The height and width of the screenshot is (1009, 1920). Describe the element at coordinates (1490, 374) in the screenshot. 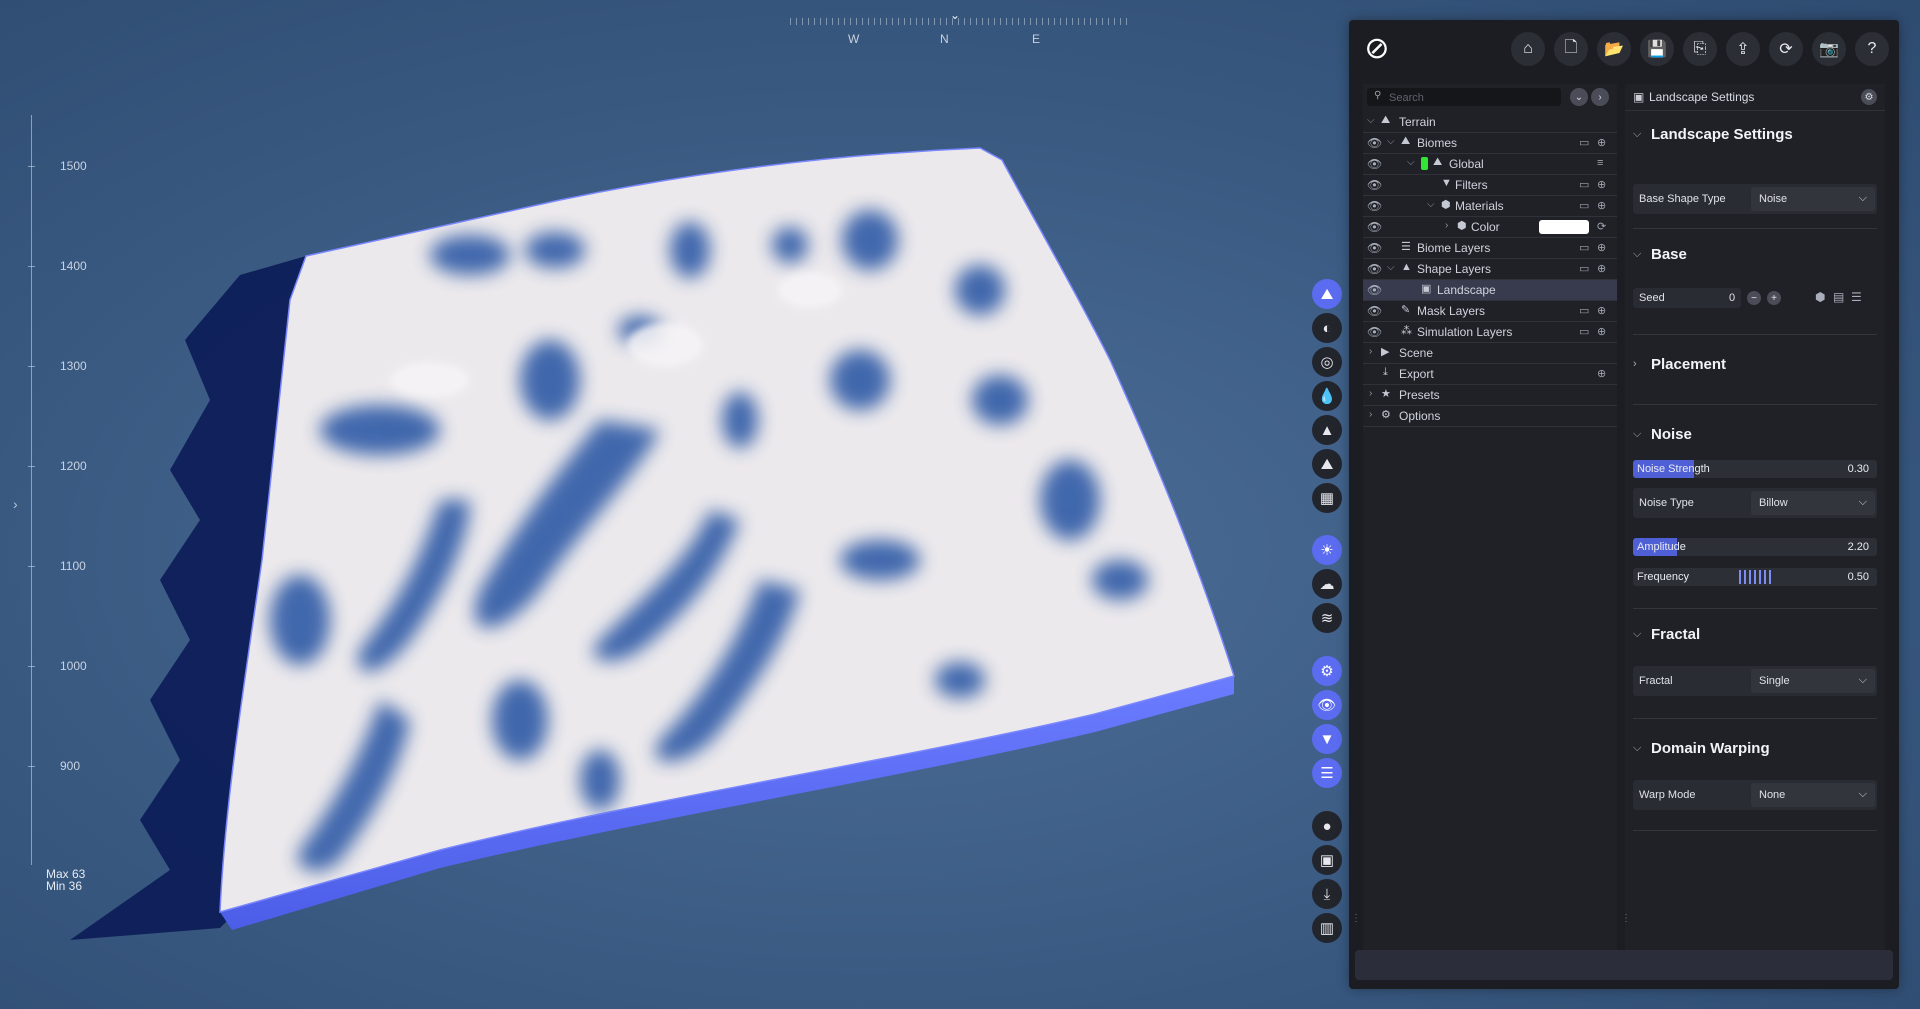

I see `tree-item-export: ⤓ Export ⊕` at that location.